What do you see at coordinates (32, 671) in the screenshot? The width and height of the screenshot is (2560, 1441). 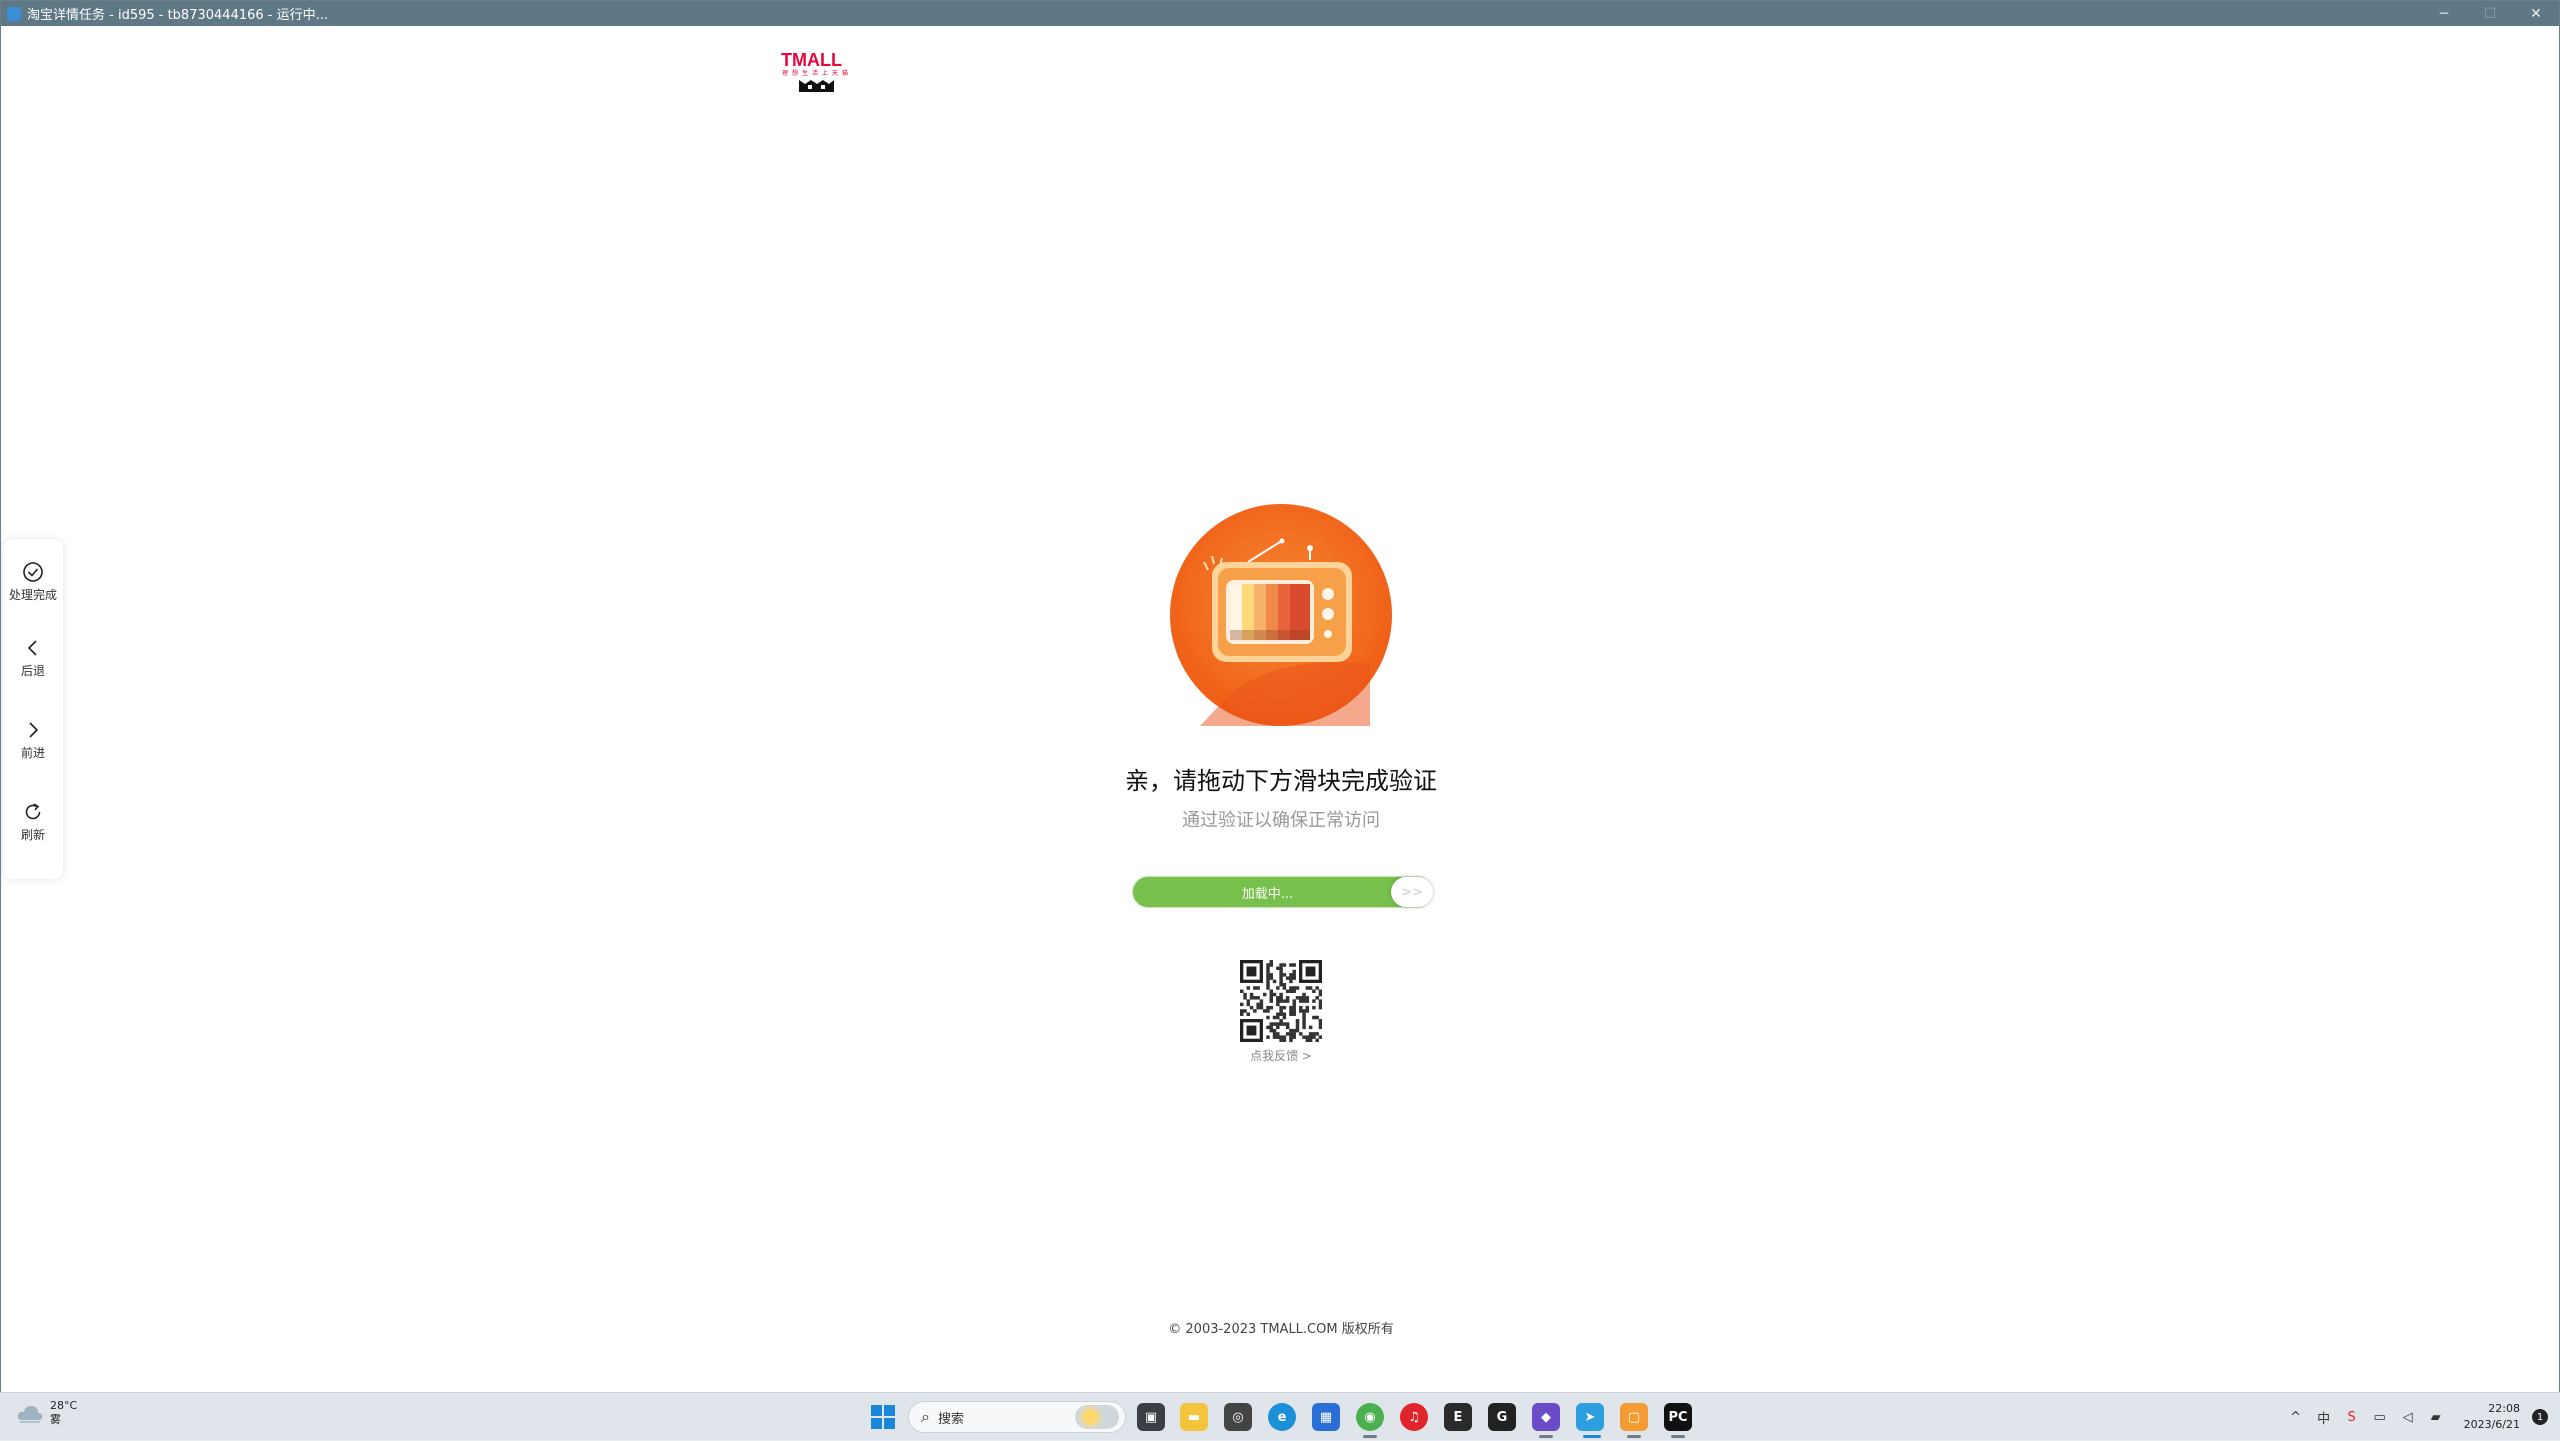 I see `side-nav-label: 后退` at bounding box center [32, 671].